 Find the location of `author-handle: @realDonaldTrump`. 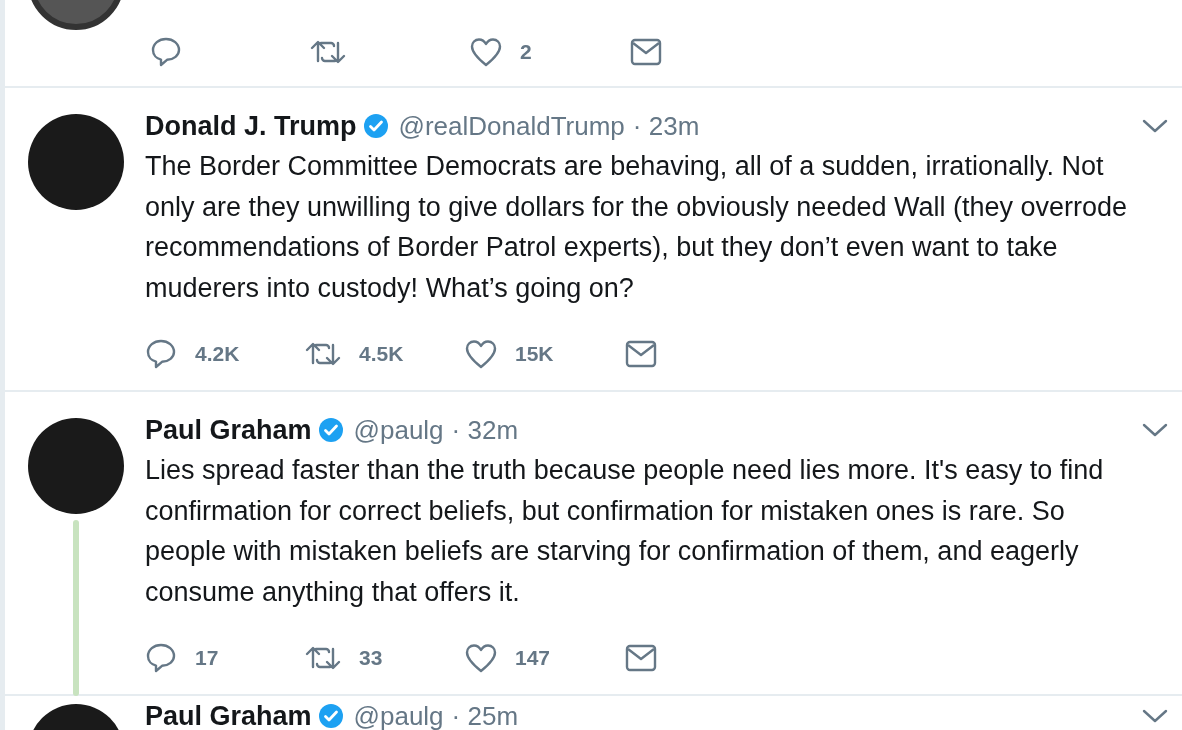

author-handle: @realDonaldTrump is located at coordinates (511, 126).